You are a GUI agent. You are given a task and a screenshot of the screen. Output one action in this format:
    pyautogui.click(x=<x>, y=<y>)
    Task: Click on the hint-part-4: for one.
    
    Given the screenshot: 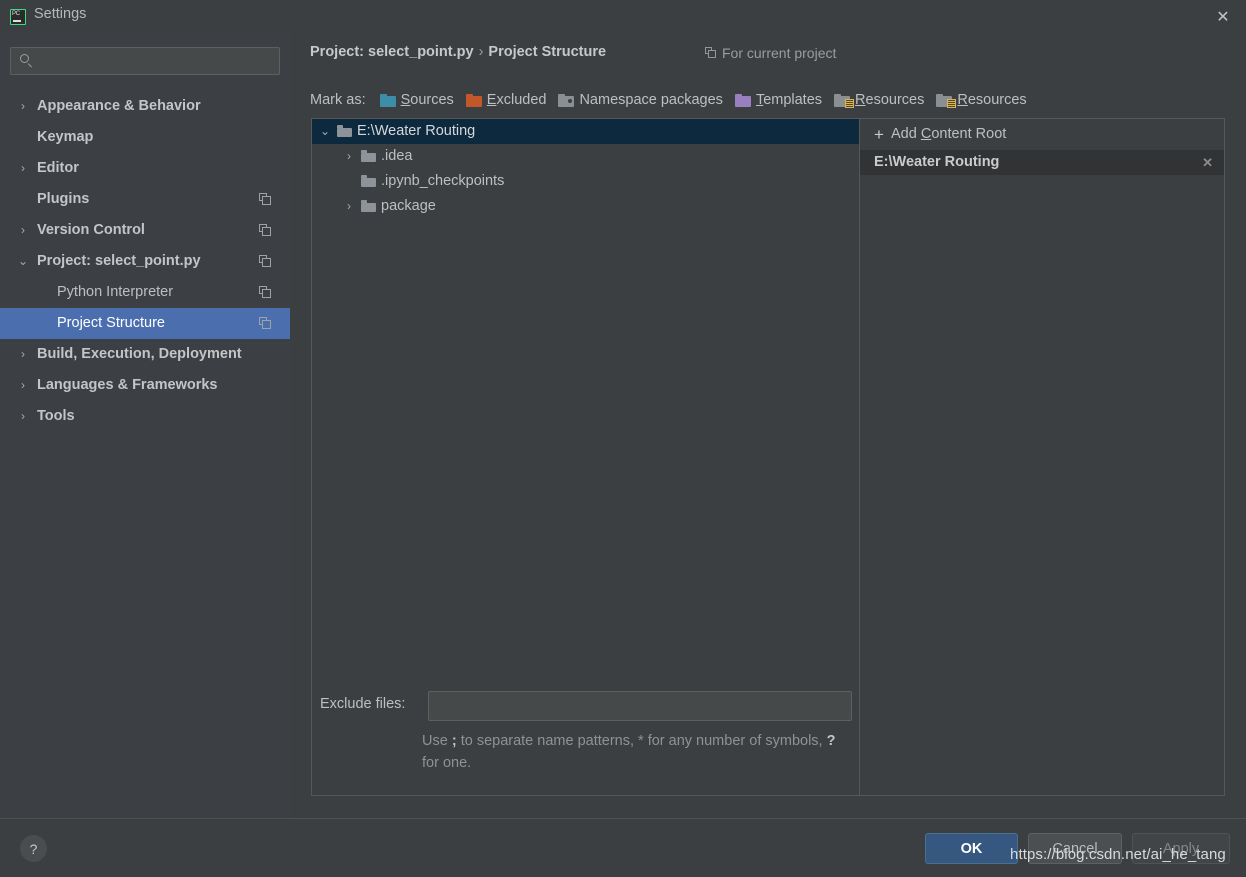 What is the action you would take?
    pyautogui.click(x=447, y=763)
    